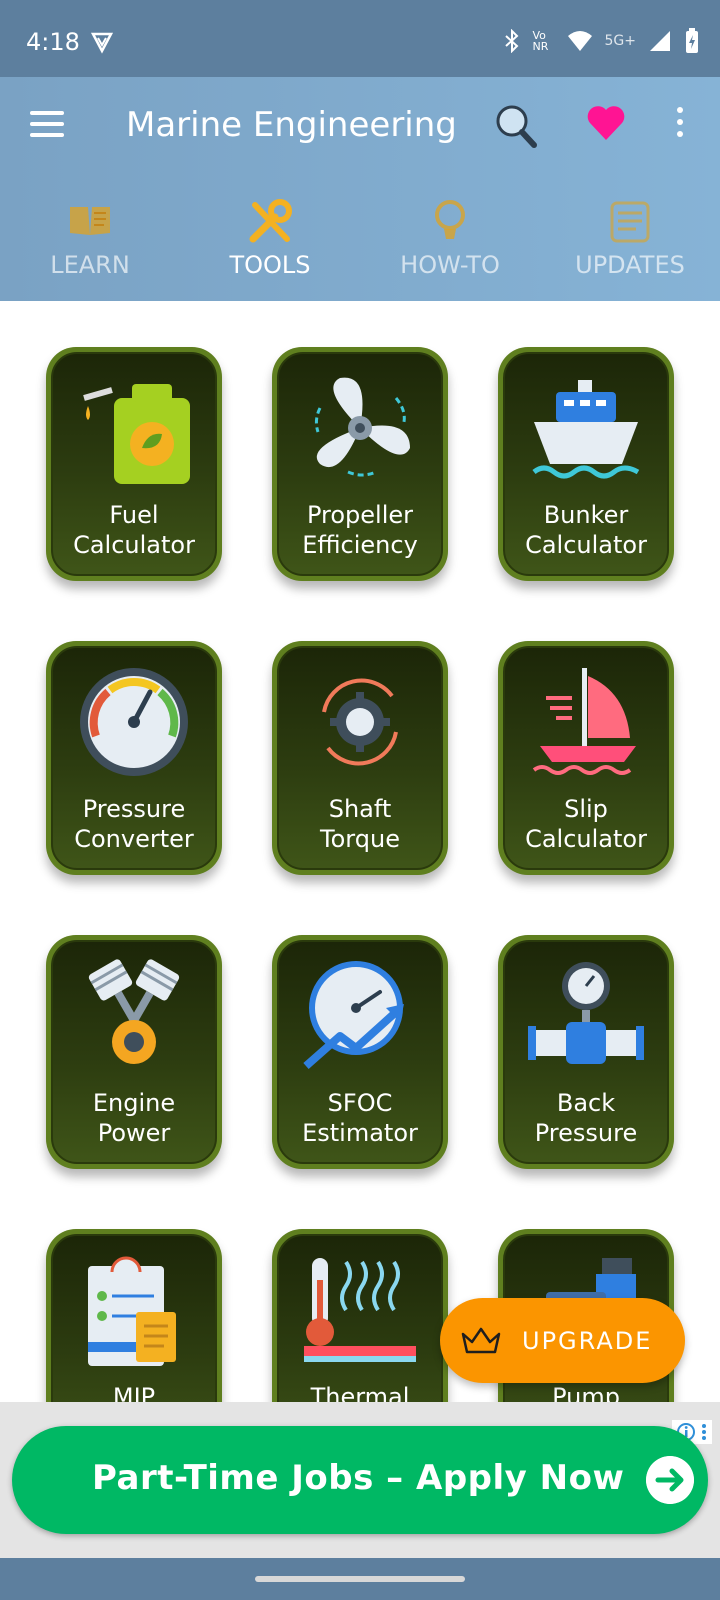  Describe the element at coordinates (602, 41) in the screenshot. I see `status-icons: Vo NR 5G+` at that location.